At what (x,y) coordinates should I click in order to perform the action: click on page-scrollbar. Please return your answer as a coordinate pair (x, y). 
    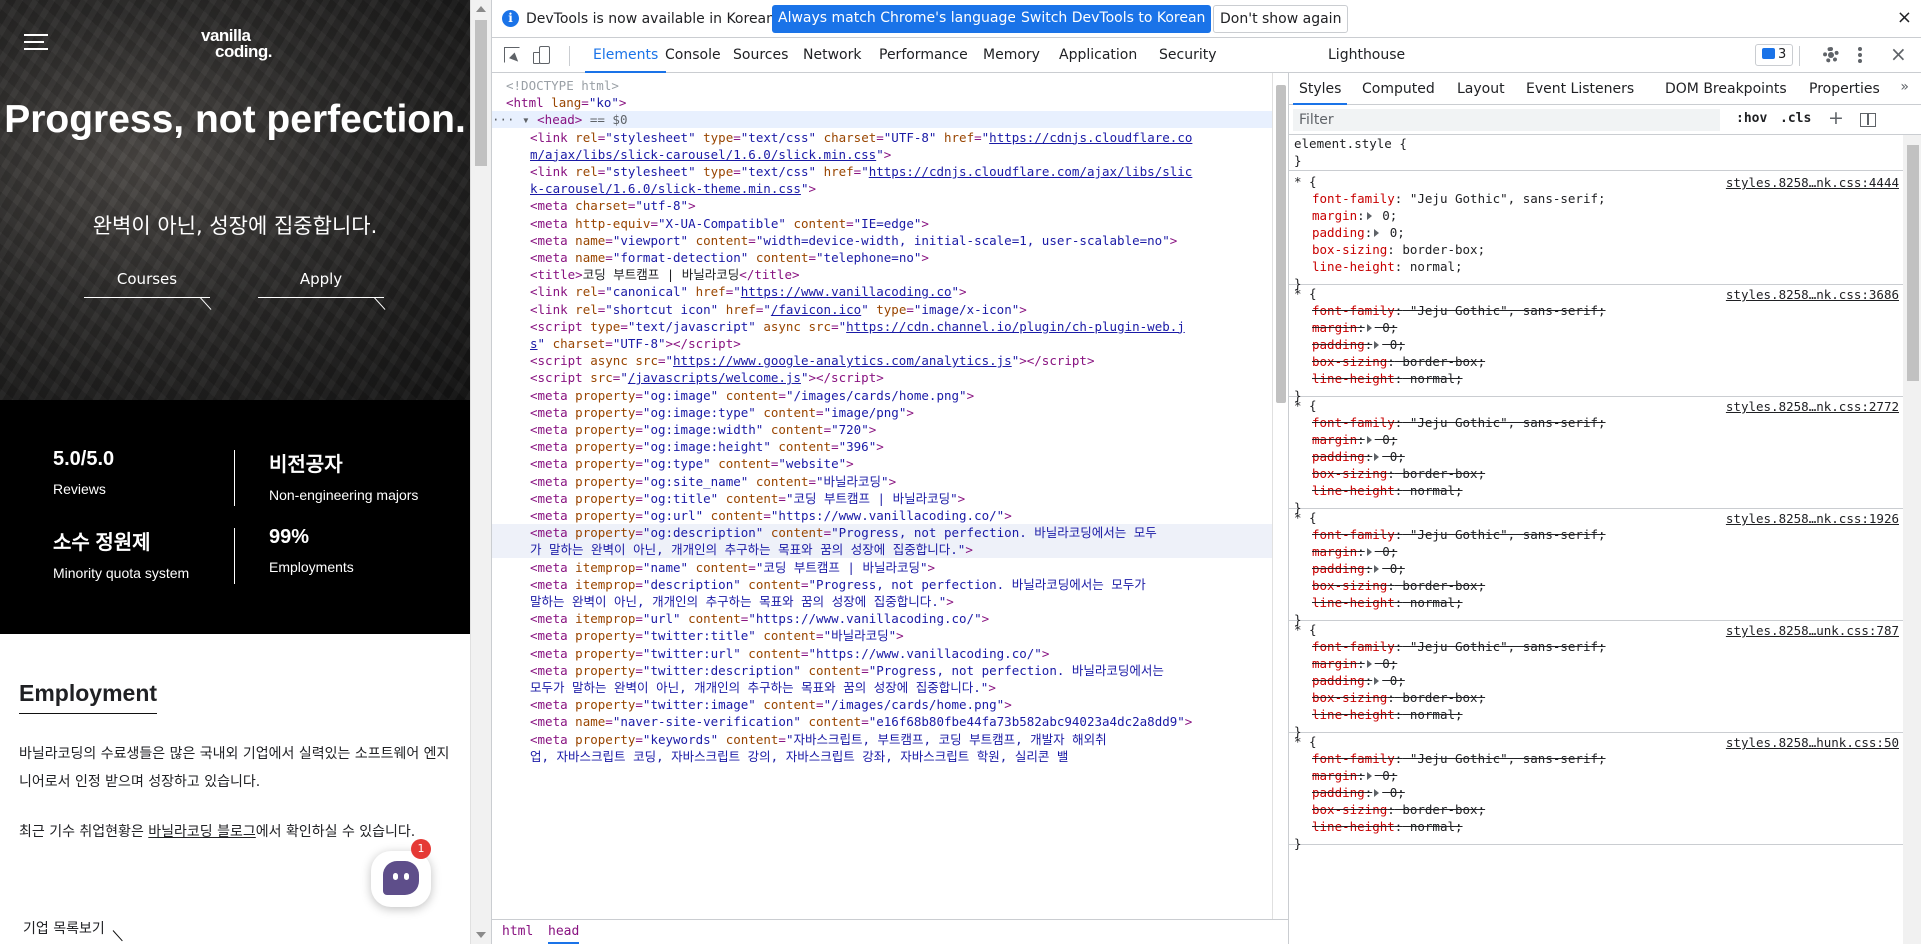
    Looking at the image, I should click on (480, 472).